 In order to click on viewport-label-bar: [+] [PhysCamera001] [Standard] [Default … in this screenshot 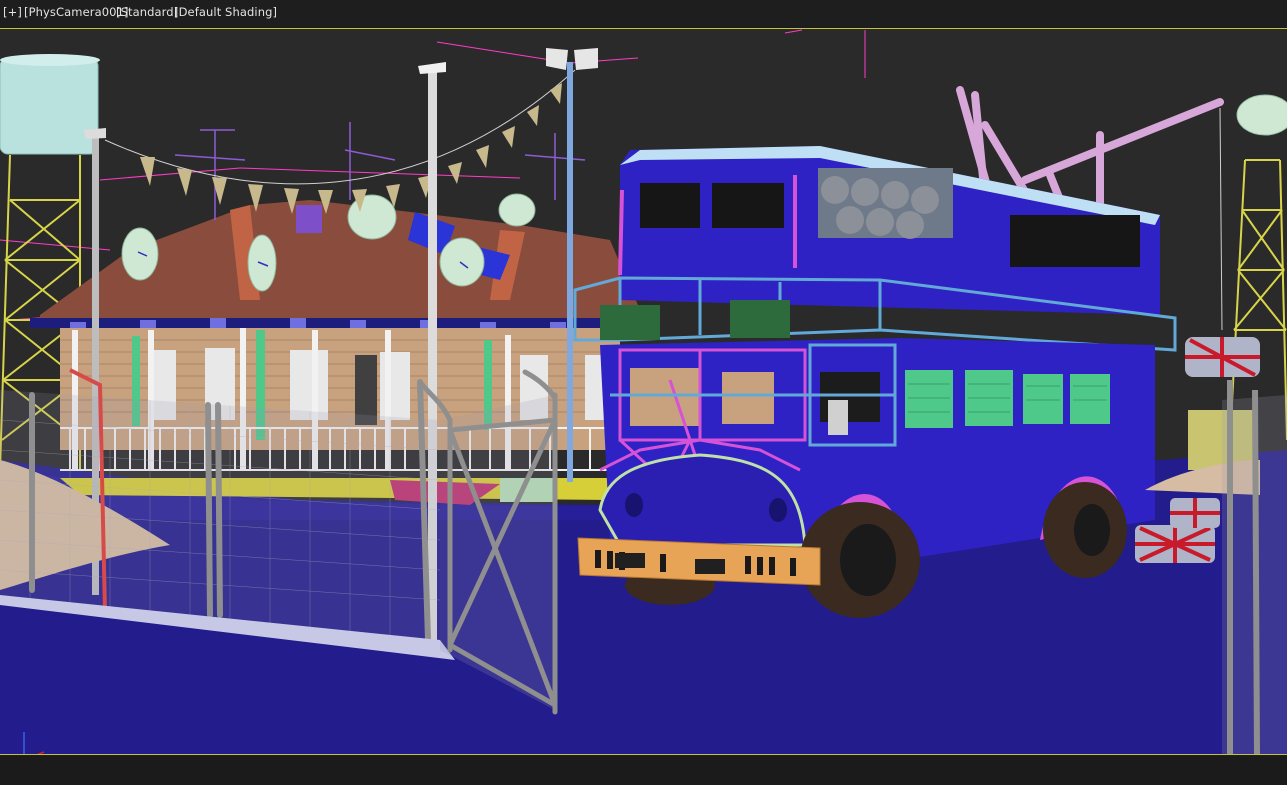, I will do `click(643, 13)`.